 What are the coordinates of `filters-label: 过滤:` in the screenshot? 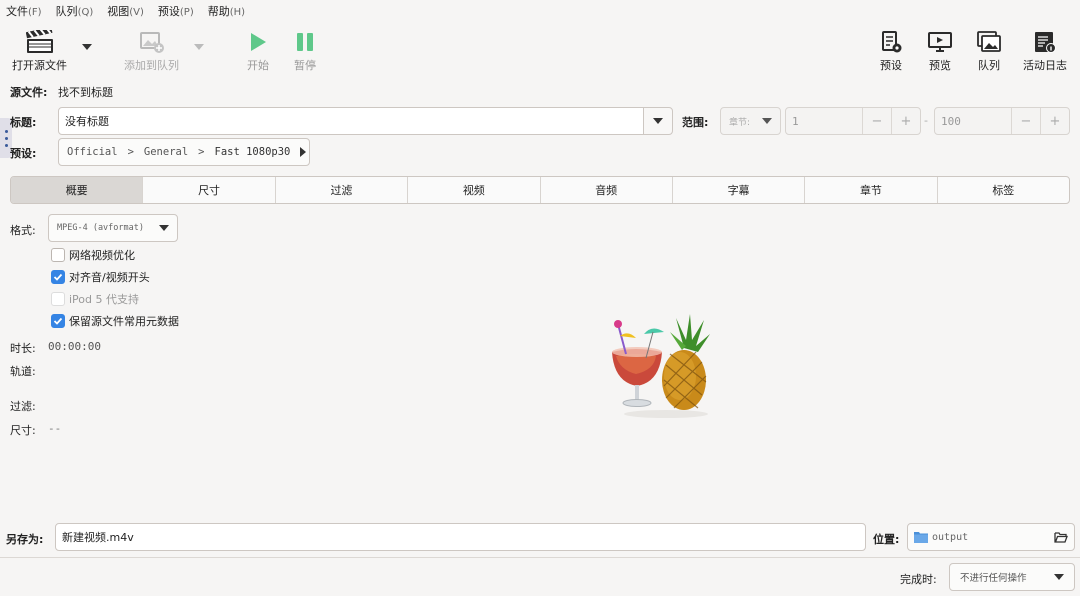 It's located at (23, 406).